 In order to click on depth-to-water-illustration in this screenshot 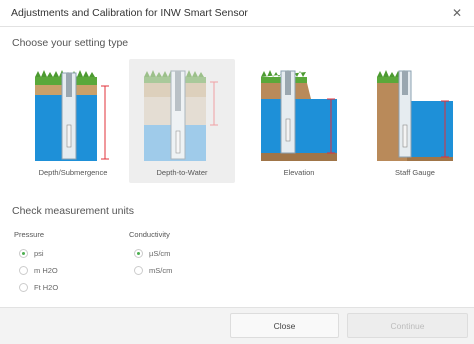, I will do `click(181, 115)`.